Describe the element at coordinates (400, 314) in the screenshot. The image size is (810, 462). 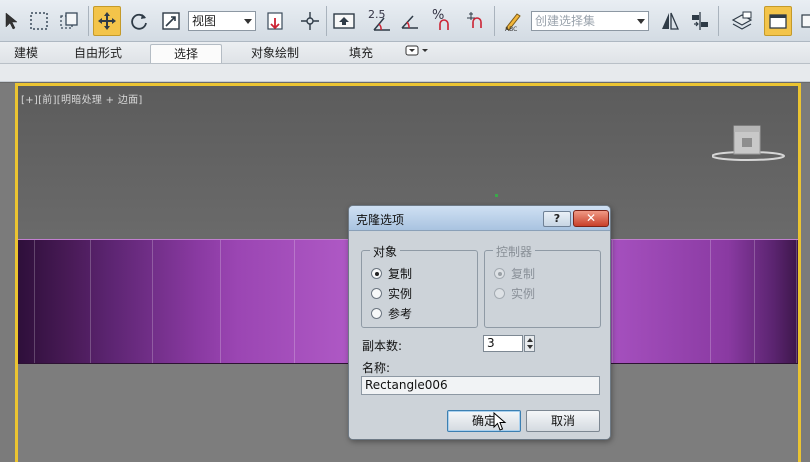
I see `object-reference-label: 参考` at that location.